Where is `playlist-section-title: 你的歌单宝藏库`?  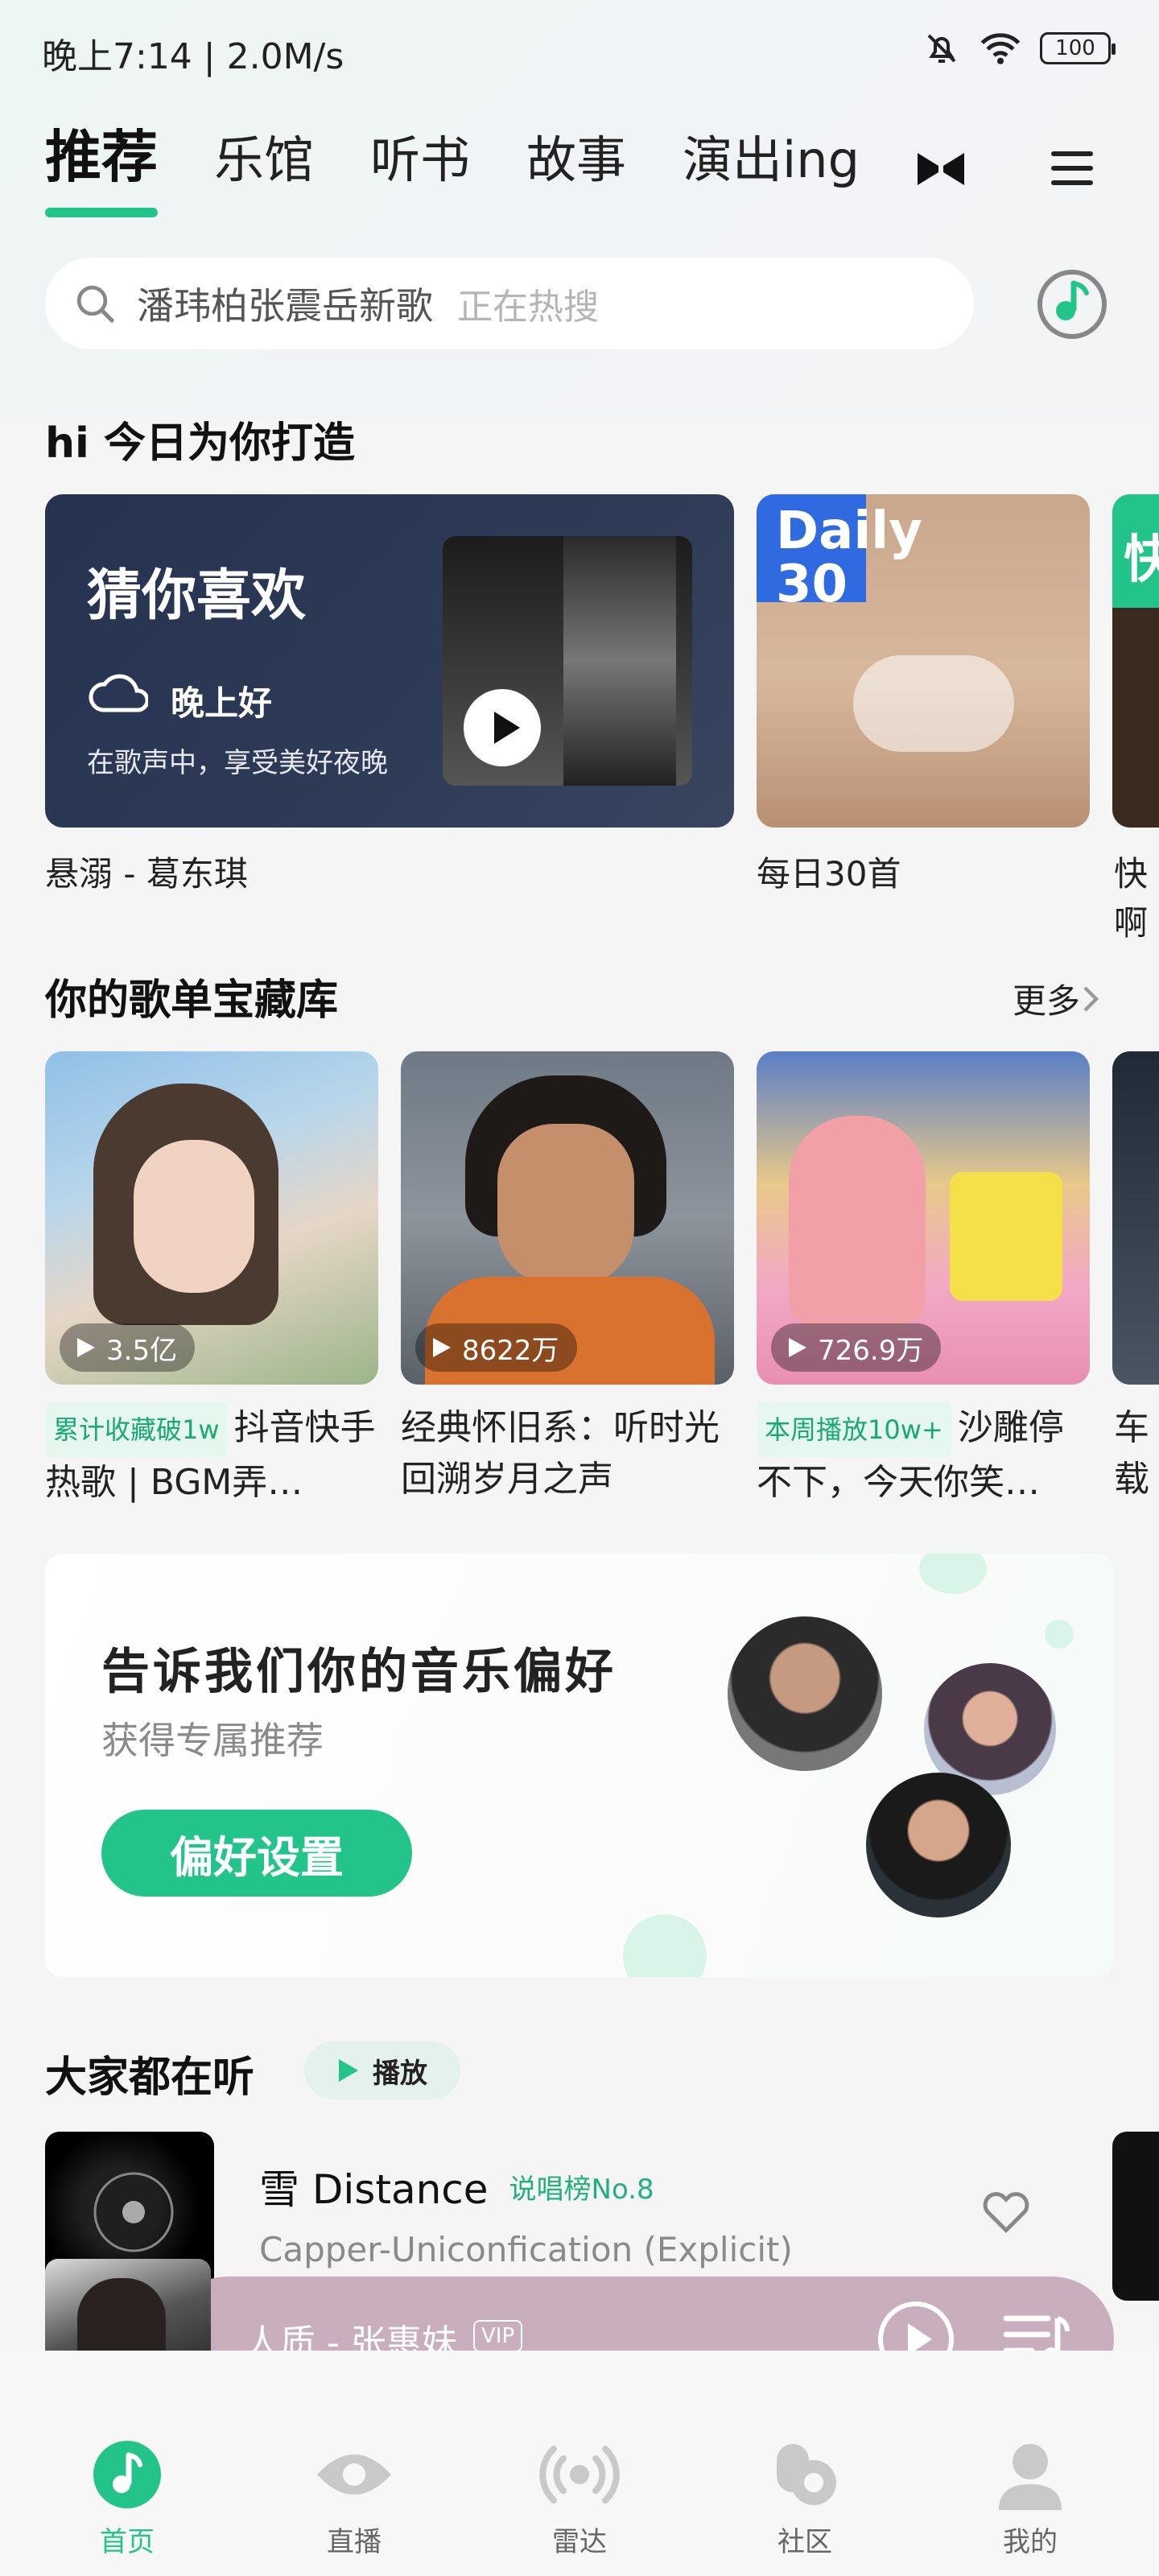 playlist-section-title: 你的歌单宝藏库 is located at coordinates (192, 1000).